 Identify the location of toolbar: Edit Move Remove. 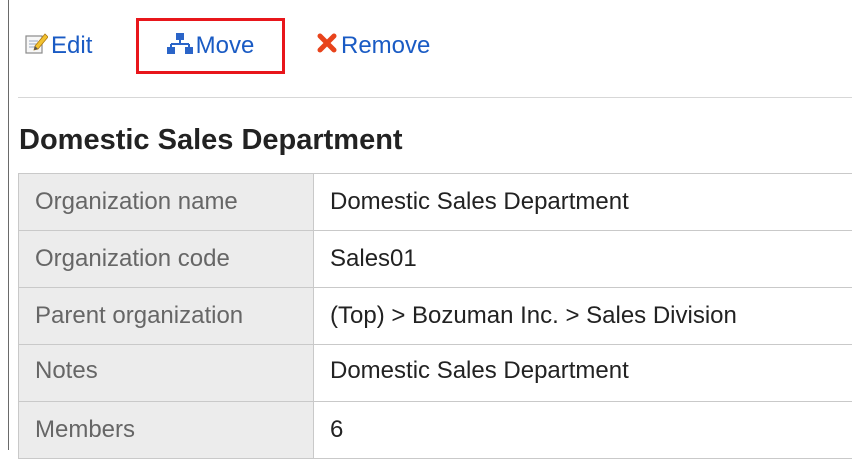
(430, 48).